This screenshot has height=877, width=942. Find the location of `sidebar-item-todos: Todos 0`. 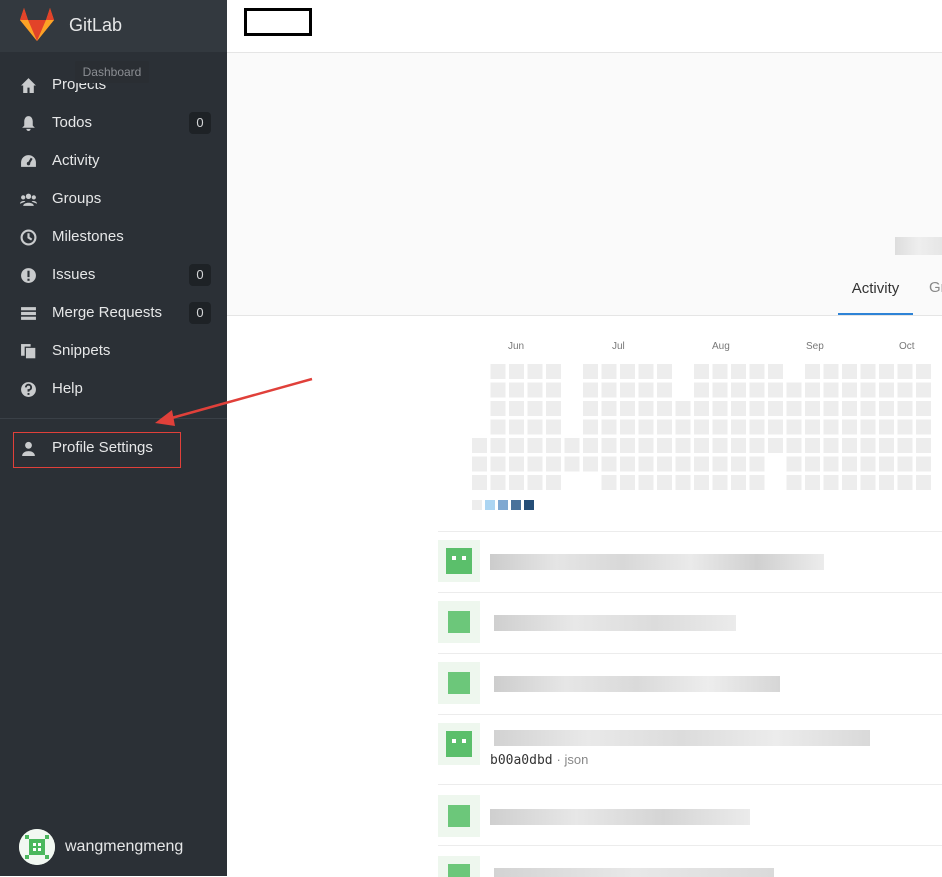

sidebar-item-todos: Todos 0 is located at coordinates (113, 123).